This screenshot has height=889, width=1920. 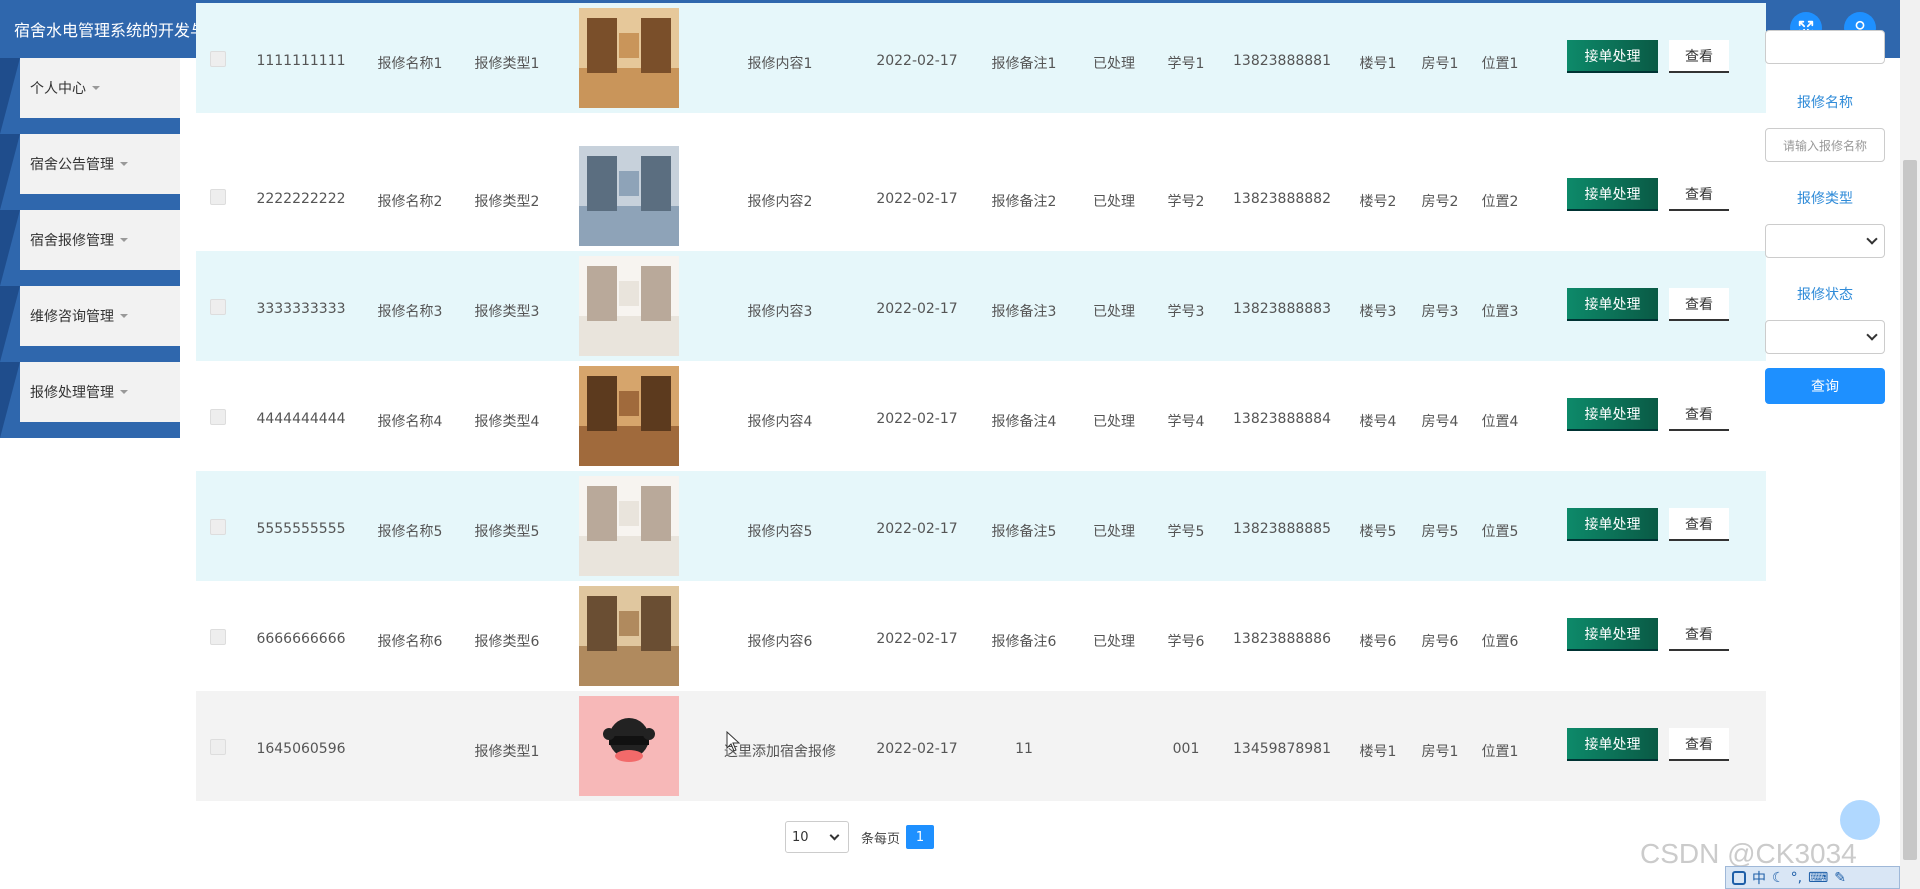 What do you see at coordinates (629, 746) in the screenshot?
I see `cartoon-avatar-image` at bounding box center [629, 746].